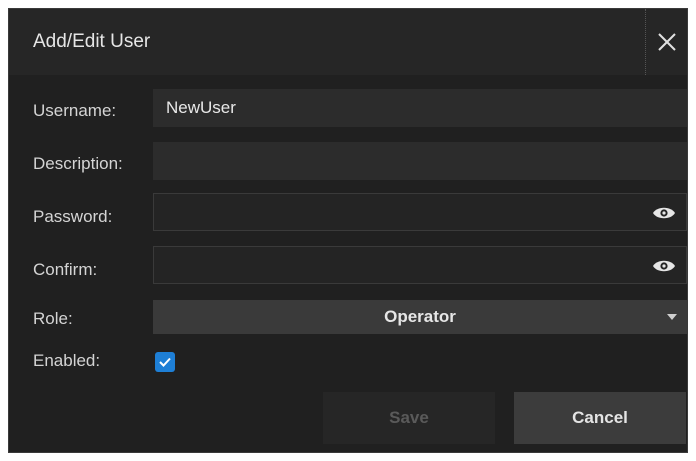 Image resolution: width=696 pixels, height=461 pixels. Describe the element at coordinates (348, 42) in the screenshot. I see `dialog-titlebar: Add/Edit User` at that location.